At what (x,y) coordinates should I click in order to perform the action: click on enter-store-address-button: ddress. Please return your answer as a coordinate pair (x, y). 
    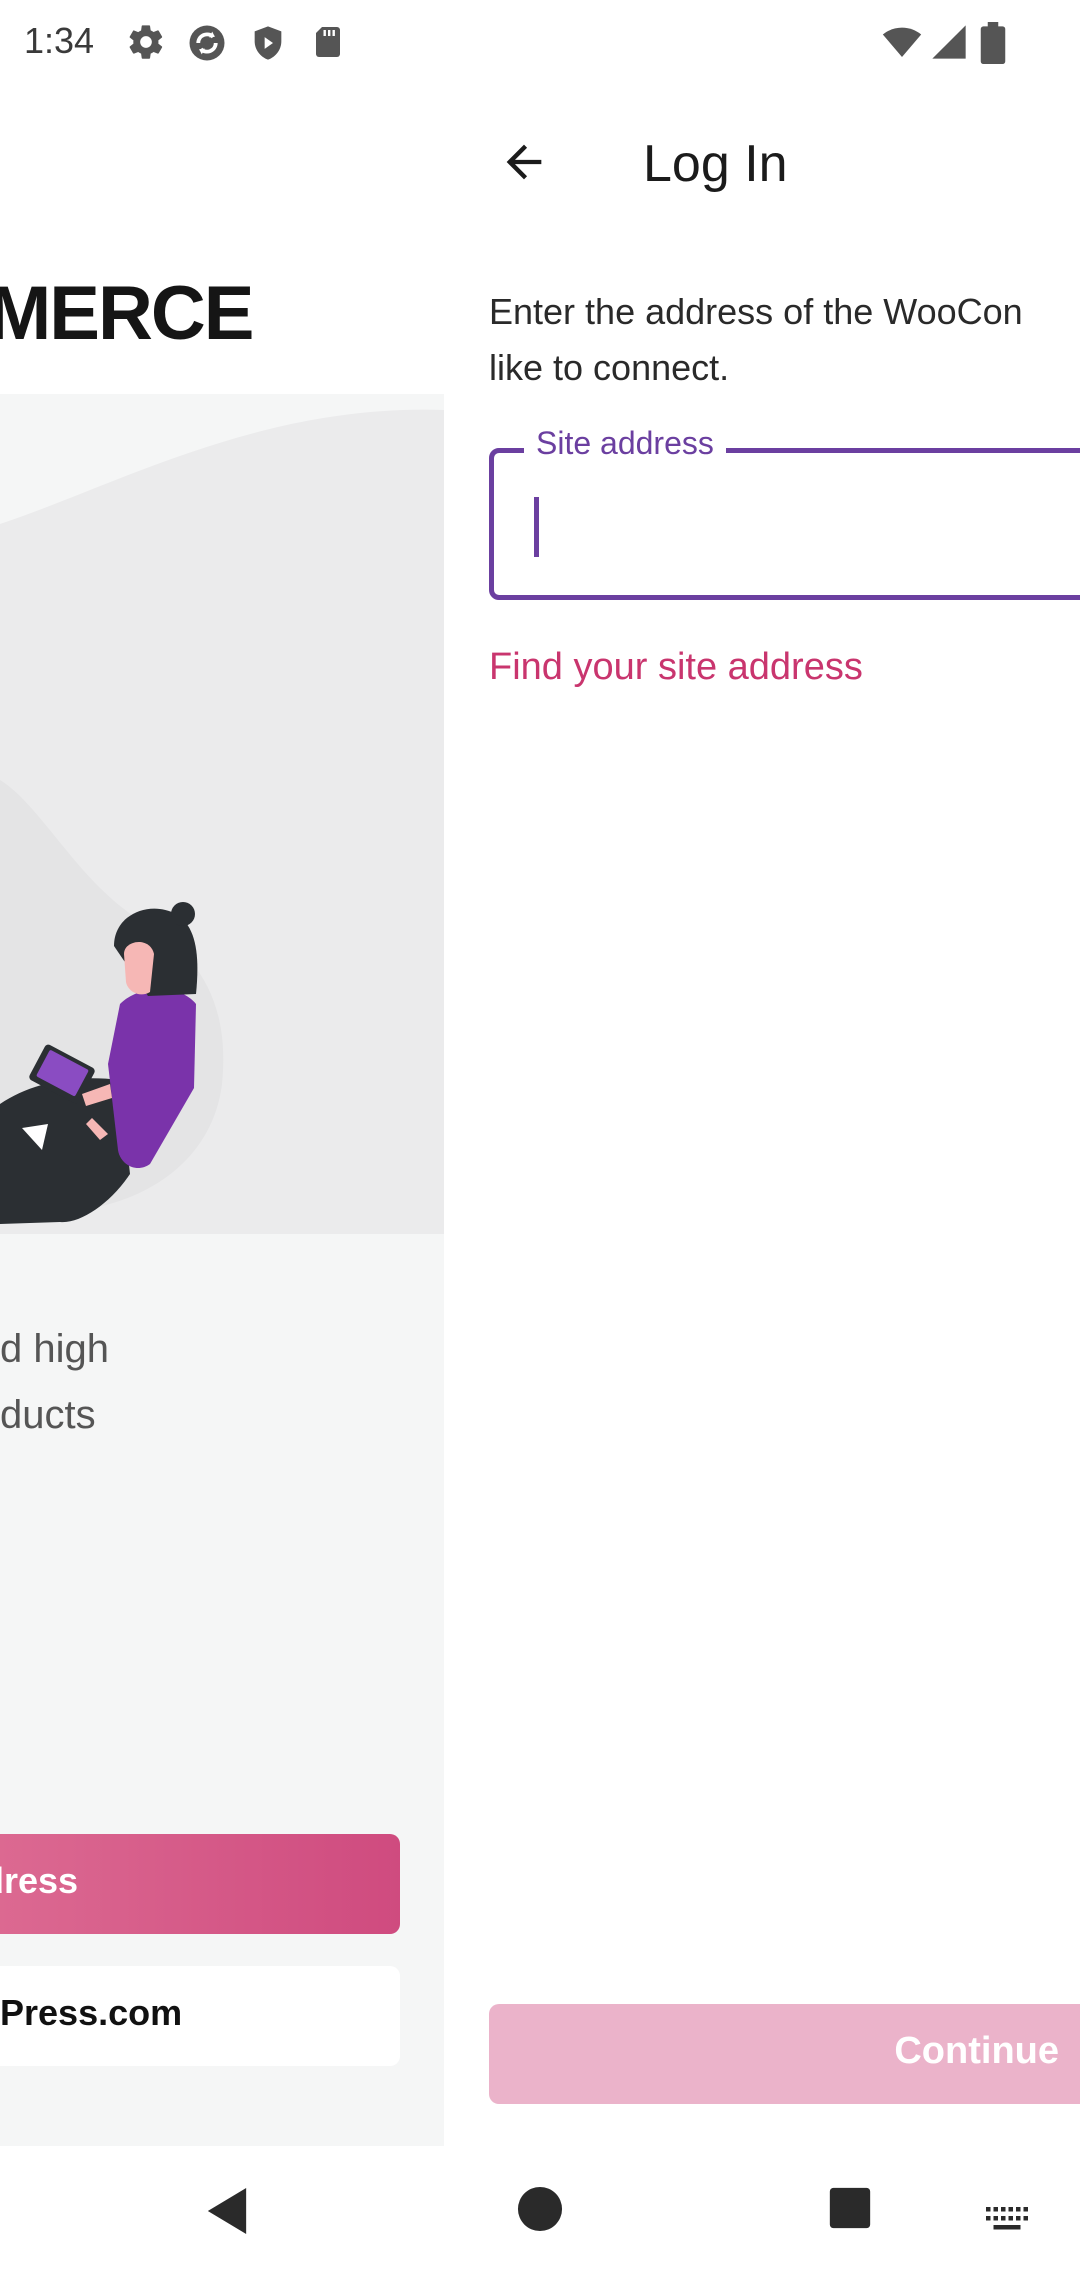
    Looking at the image, I should click on (200, 1884).